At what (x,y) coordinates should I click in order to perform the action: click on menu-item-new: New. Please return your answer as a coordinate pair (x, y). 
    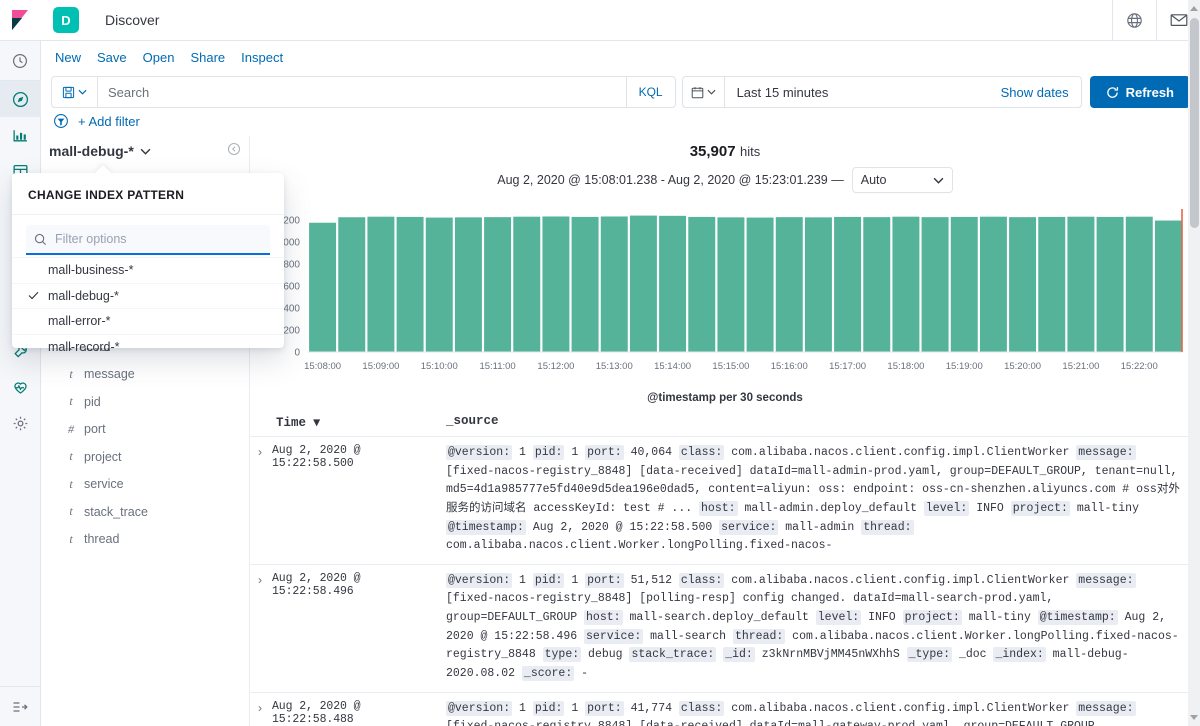
    Looking at the image, I should click on (68, 57).